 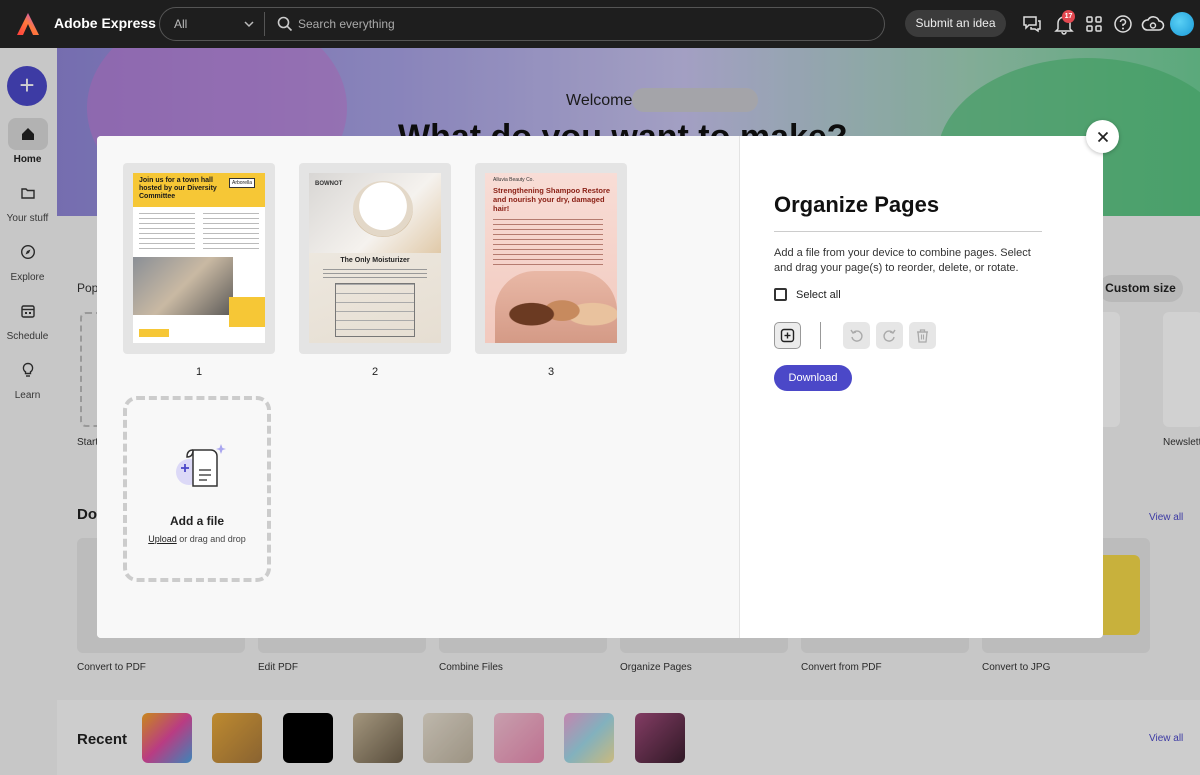 What do you see at coordinates (183, 286) in the screenshot?
I see `team-photo` at bounding box center [183, 286].